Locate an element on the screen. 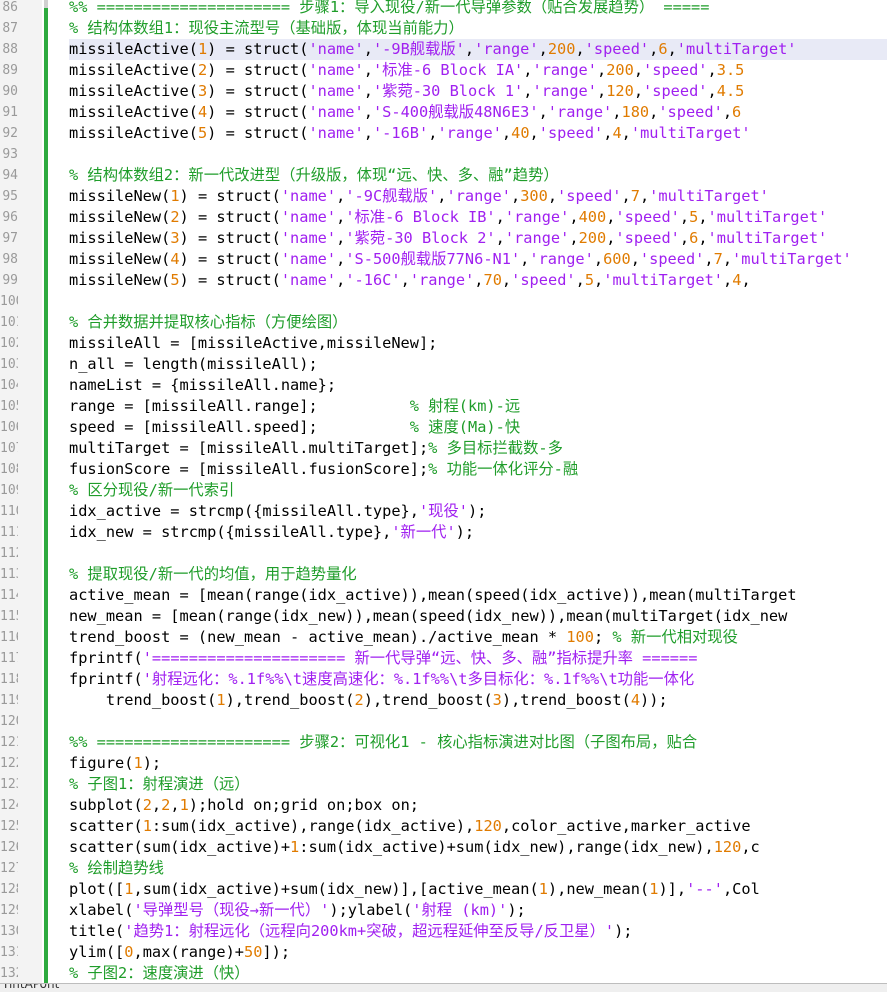 This screenshot has height=992, width=887. line-number: 132 is located at coordinates (9, 973).